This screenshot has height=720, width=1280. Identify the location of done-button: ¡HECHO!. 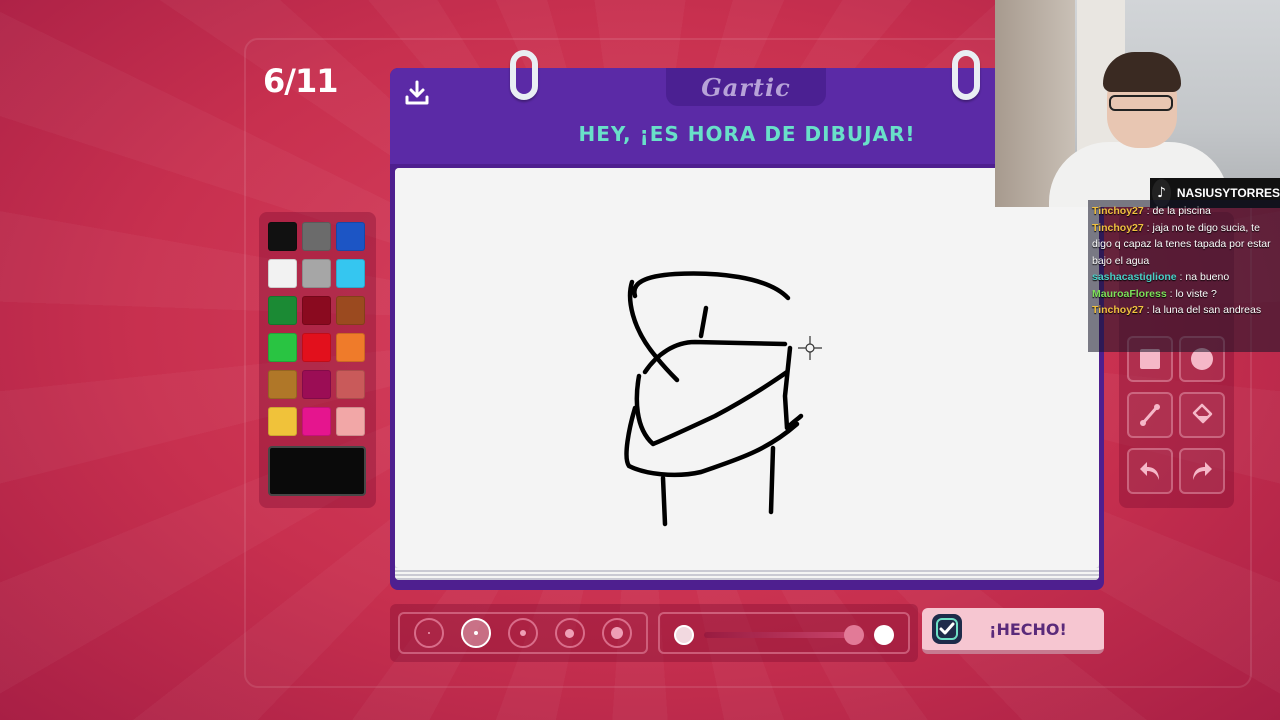
(1013, 631).